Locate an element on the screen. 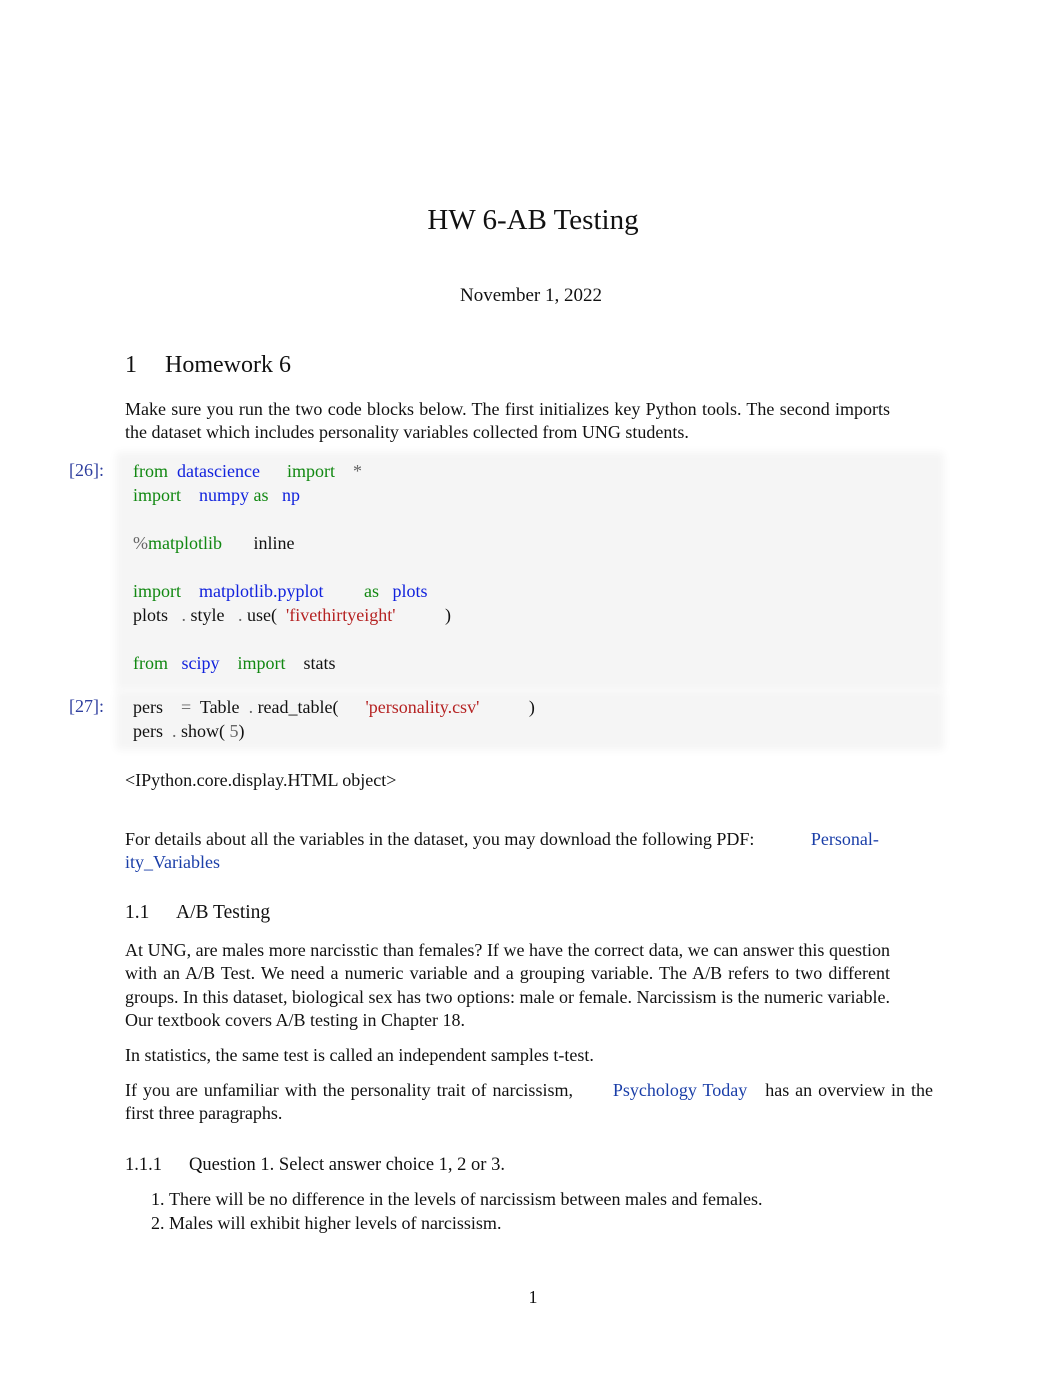 The height and width of the screenshot is (1377, 1062). code-token: style is located at coordinates (205, 615).